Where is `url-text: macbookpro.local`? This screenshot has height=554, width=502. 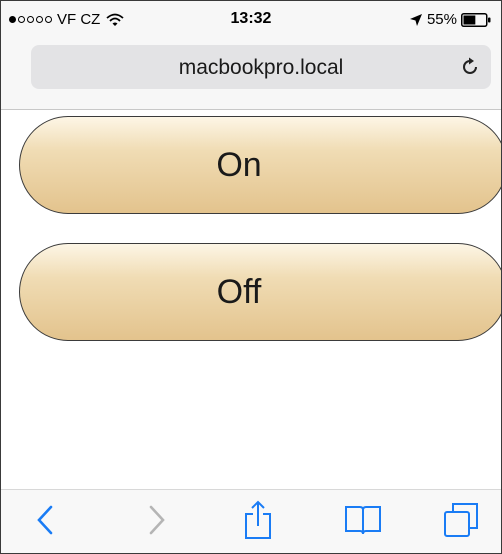 url-text: macbookpro.local is located at coordinates (261, 68).